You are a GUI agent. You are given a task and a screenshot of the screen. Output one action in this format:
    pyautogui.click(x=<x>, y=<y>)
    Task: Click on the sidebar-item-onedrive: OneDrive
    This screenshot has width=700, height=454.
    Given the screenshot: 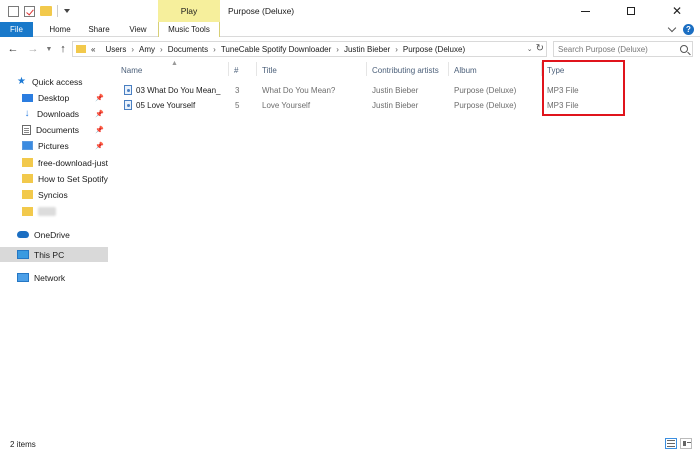 What is the action you would take?
    pyautogui.click(x=62, y=234)
    